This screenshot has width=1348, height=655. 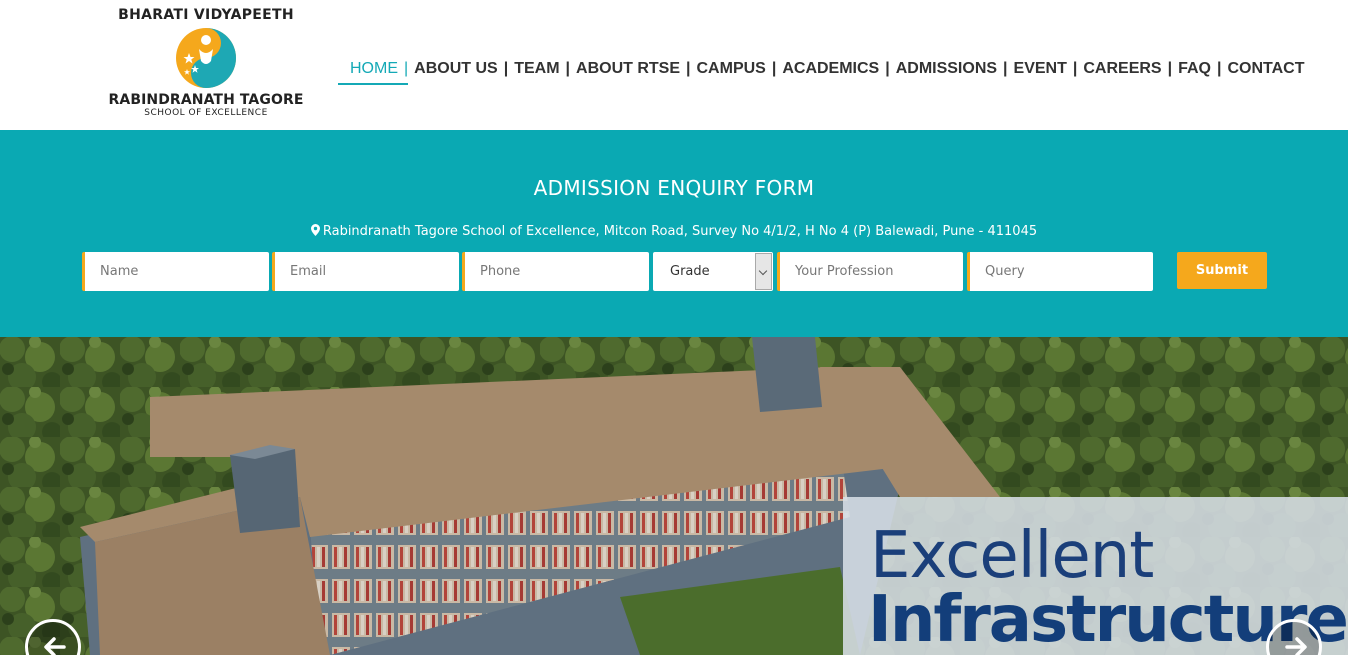 I want to click on nav-label: HOME, so click(x=374, y=68).